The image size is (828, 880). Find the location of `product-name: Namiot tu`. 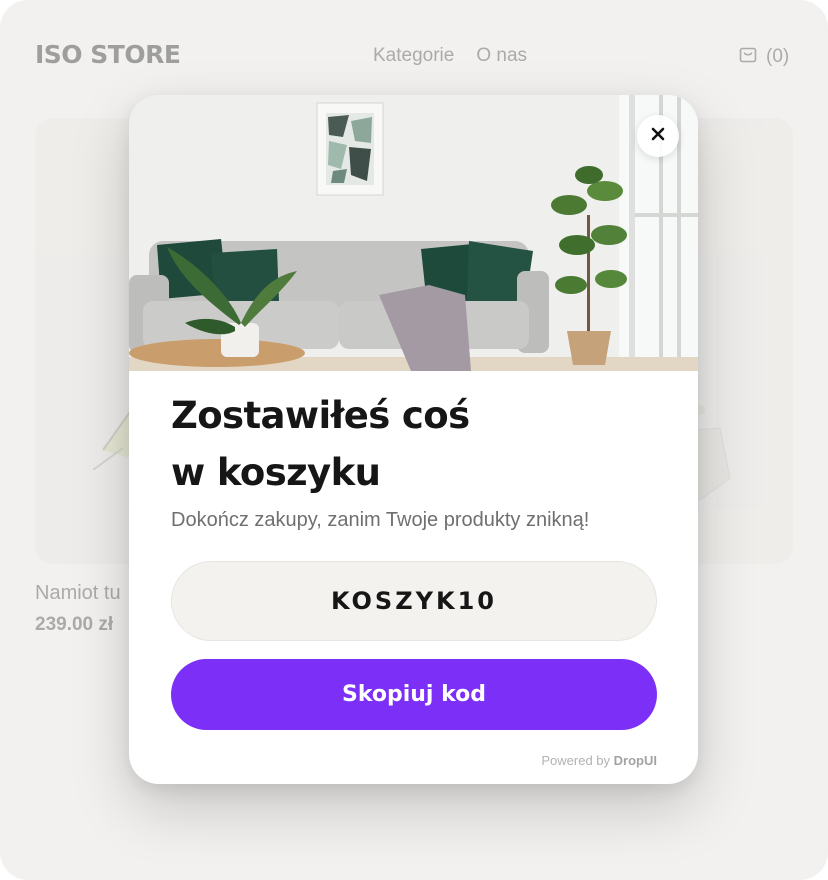

product-name: Namiot tu is located at coordinates (78, 593).